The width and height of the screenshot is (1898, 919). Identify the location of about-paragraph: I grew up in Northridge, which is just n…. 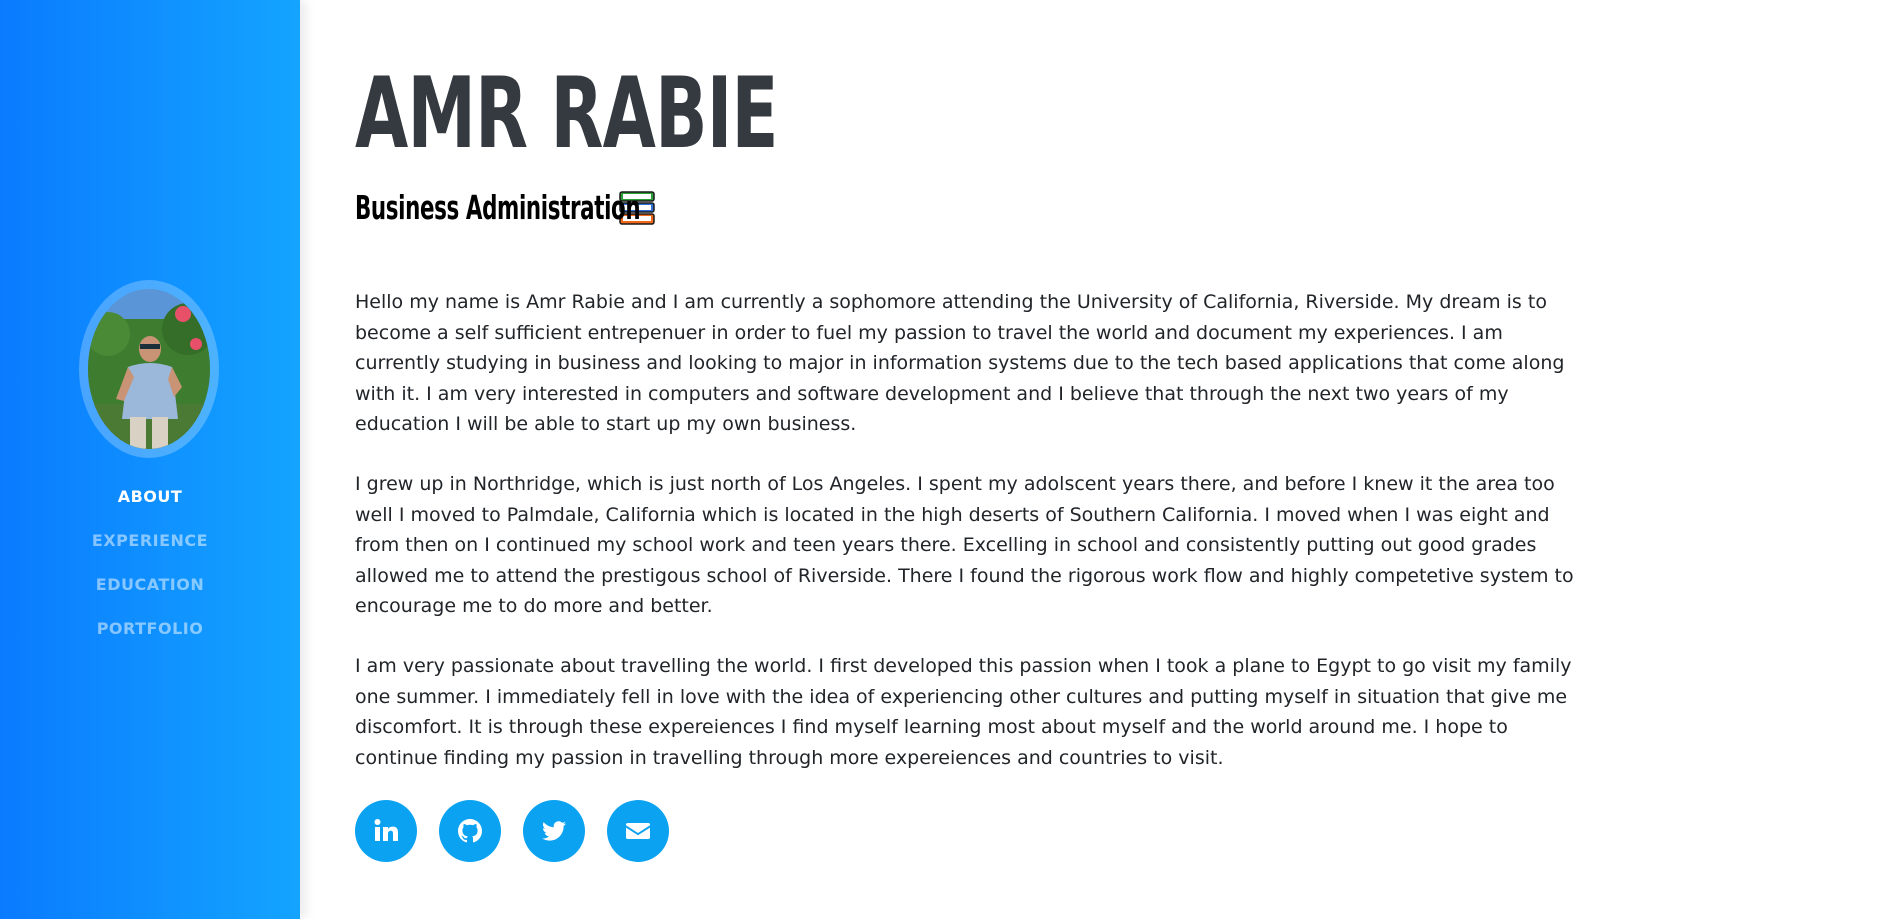
(964, 545).